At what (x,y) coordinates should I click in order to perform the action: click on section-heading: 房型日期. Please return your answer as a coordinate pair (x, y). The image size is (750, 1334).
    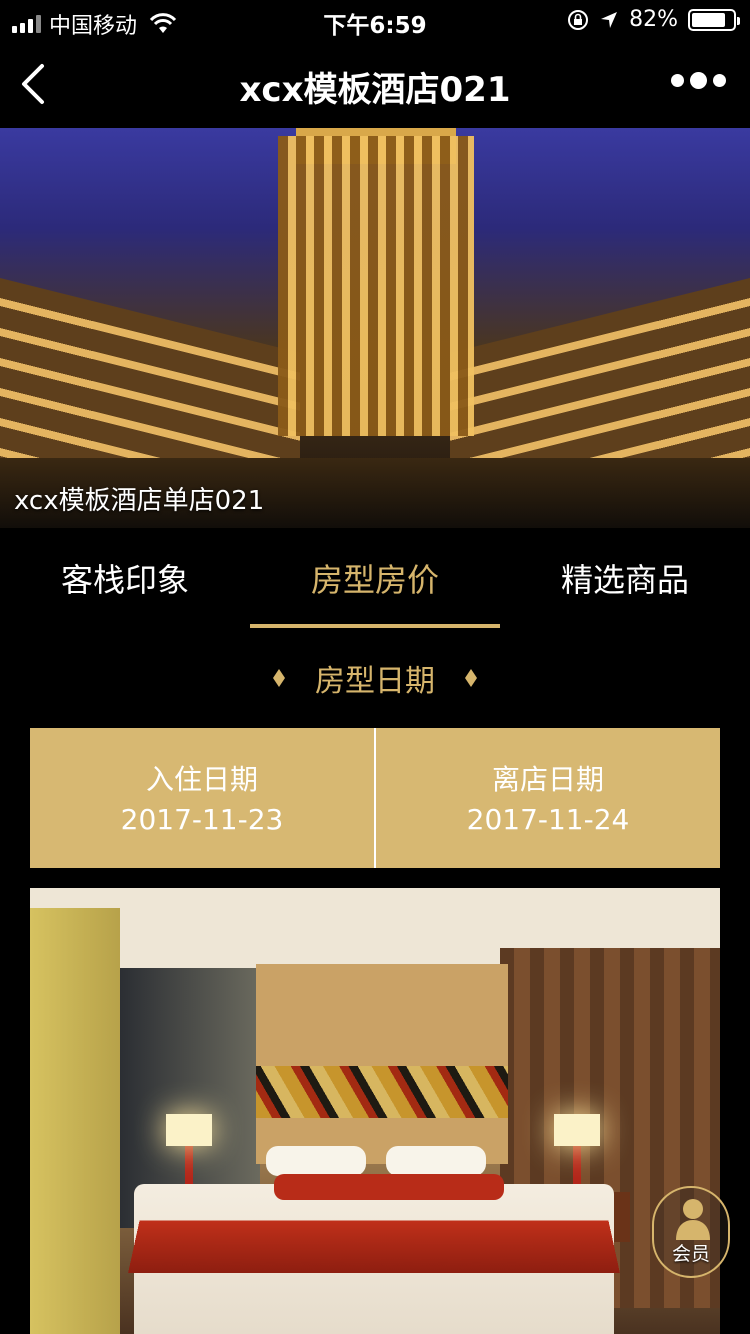
    Looking at the image, I should click on (375, 678).